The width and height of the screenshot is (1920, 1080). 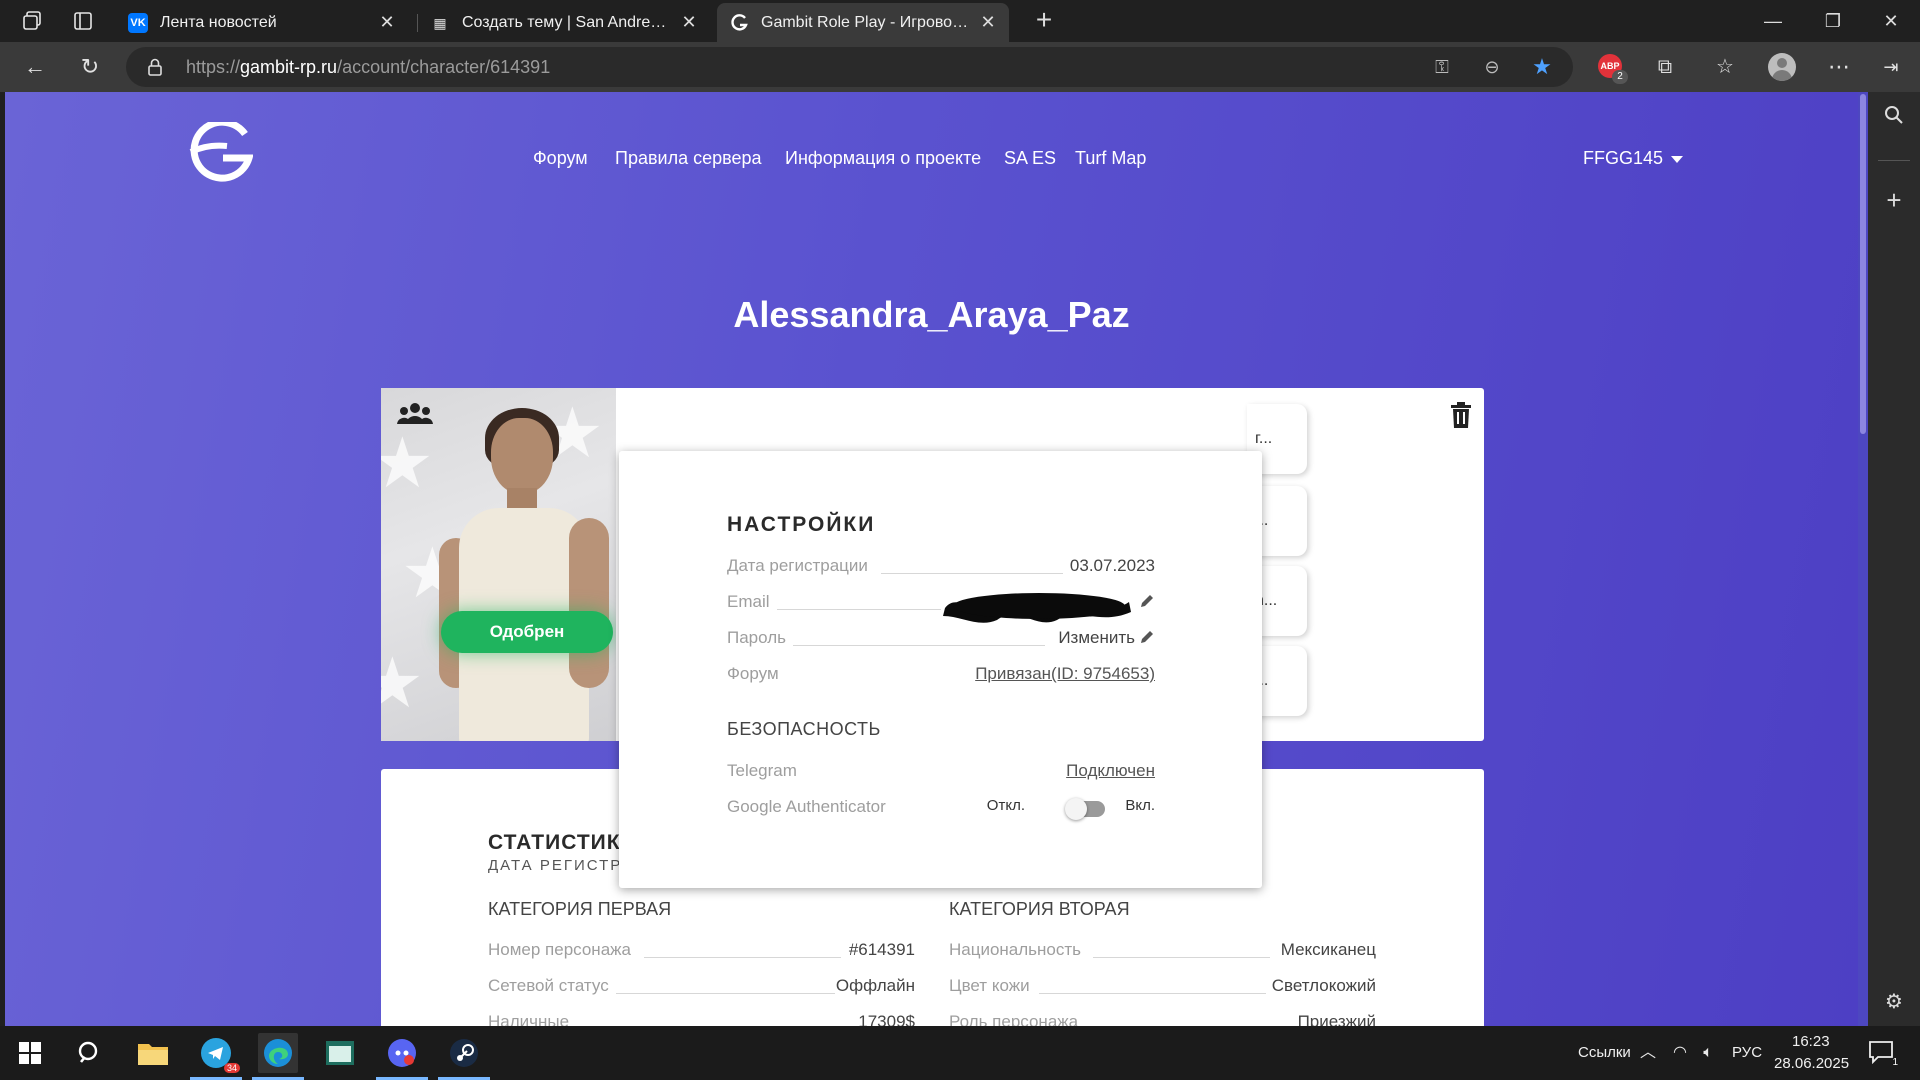 What do you see at coordinates (1747, 1052) in the screenshot?
I see `input-language: РУС` at bounding box center [1747, 1052].